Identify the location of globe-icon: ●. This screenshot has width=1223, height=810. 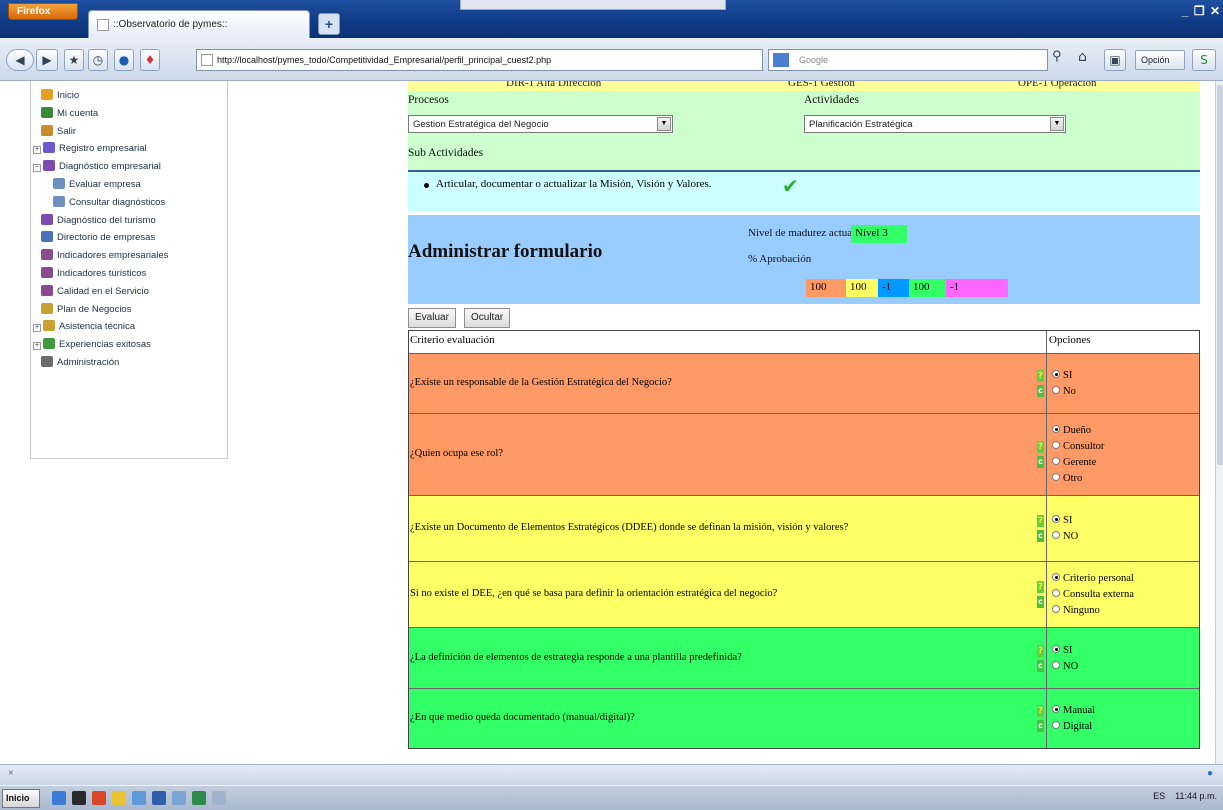
(124, 60).